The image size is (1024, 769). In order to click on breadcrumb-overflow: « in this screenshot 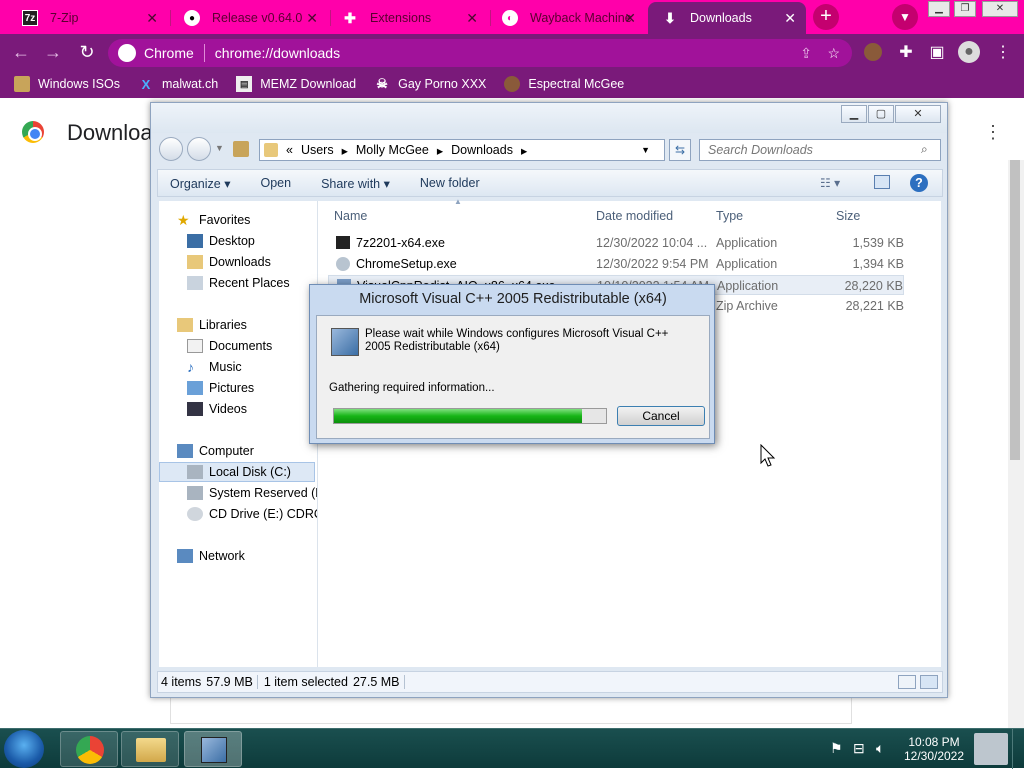, I will do `click(289, 150)`.